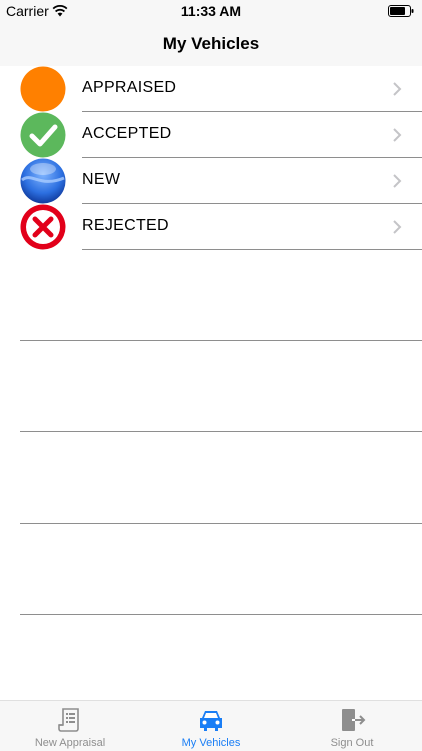 The width and height of the screenshot is (422, 751). I want to click on list-item-rejected: REJECTED, so click(211, 227).